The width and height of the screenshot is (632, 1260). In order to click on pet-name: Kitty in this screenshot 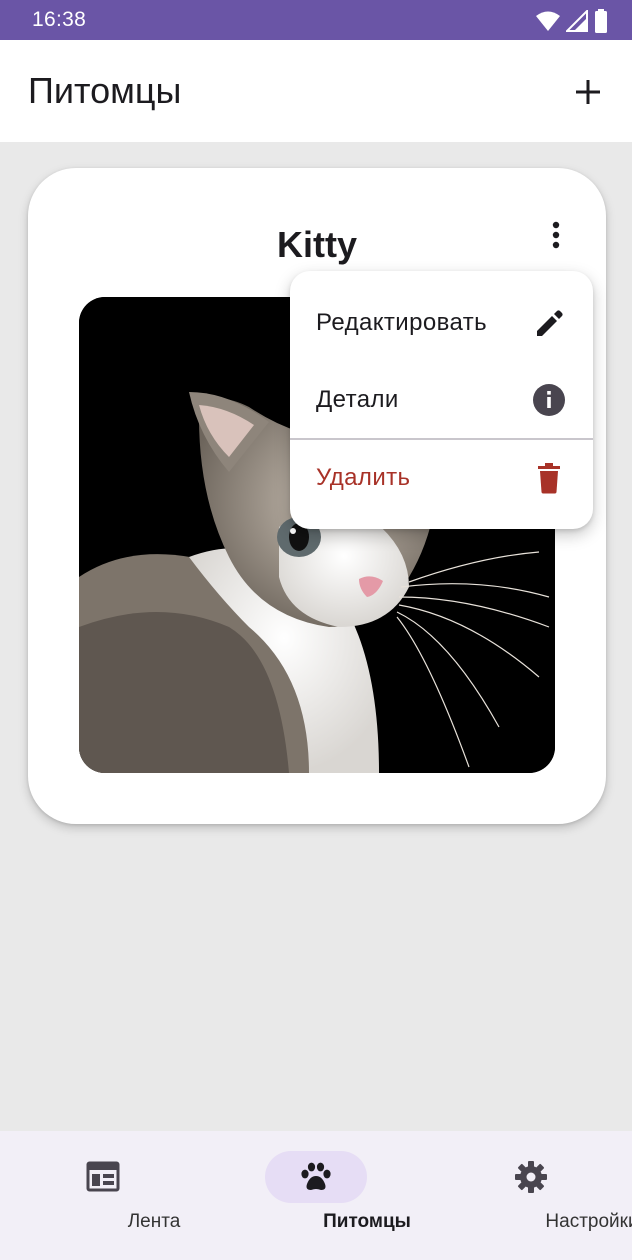, I will do `click(317, 244)`.